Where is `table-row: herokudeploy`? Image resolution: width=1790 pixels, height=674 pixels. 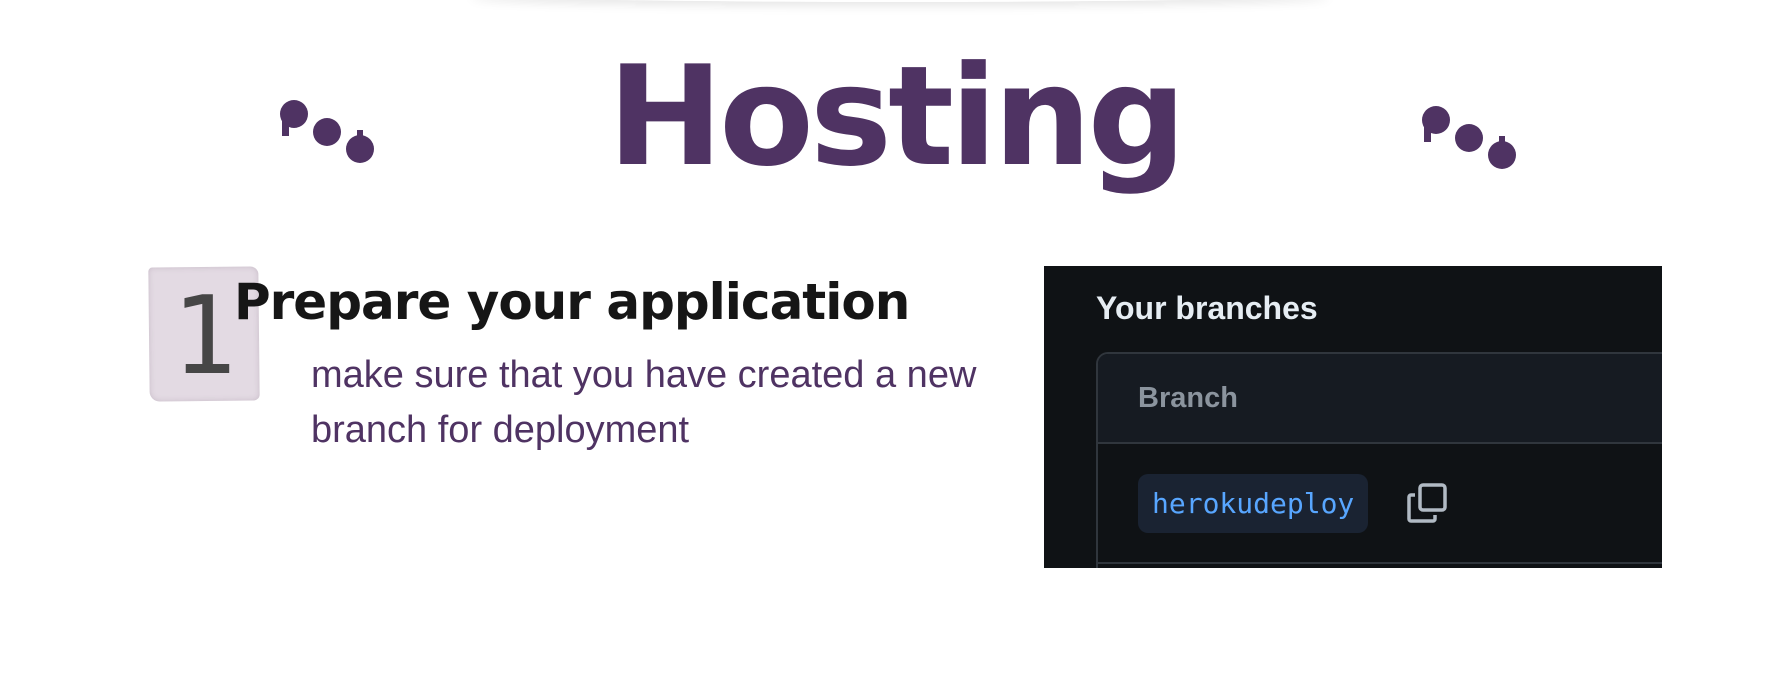
table-row: herokudeploy is located at coordinates (1380, 504).